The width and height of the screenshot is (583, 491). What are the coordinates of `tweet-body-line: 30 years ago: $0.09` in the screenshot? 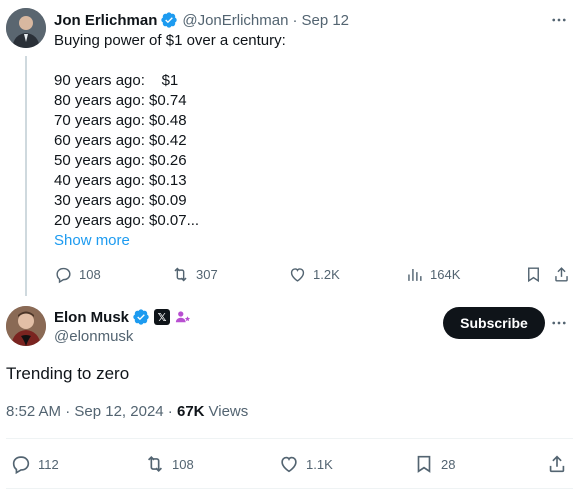 It's located at (120, 200).